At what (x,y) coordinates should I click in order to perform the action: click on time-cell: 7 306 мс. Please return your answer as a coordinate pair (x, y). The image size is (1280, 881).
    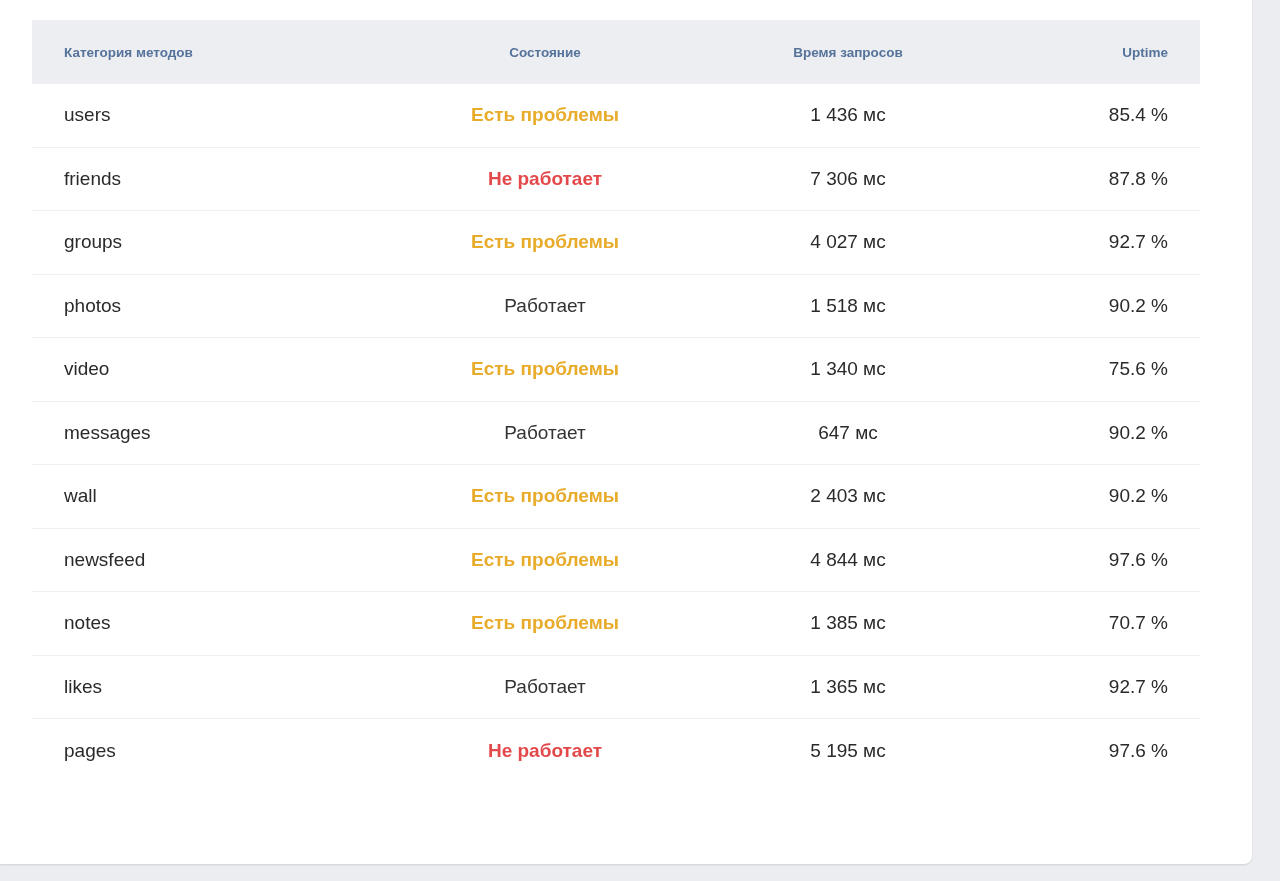
    Looking at the image, I should click on (848, 178).